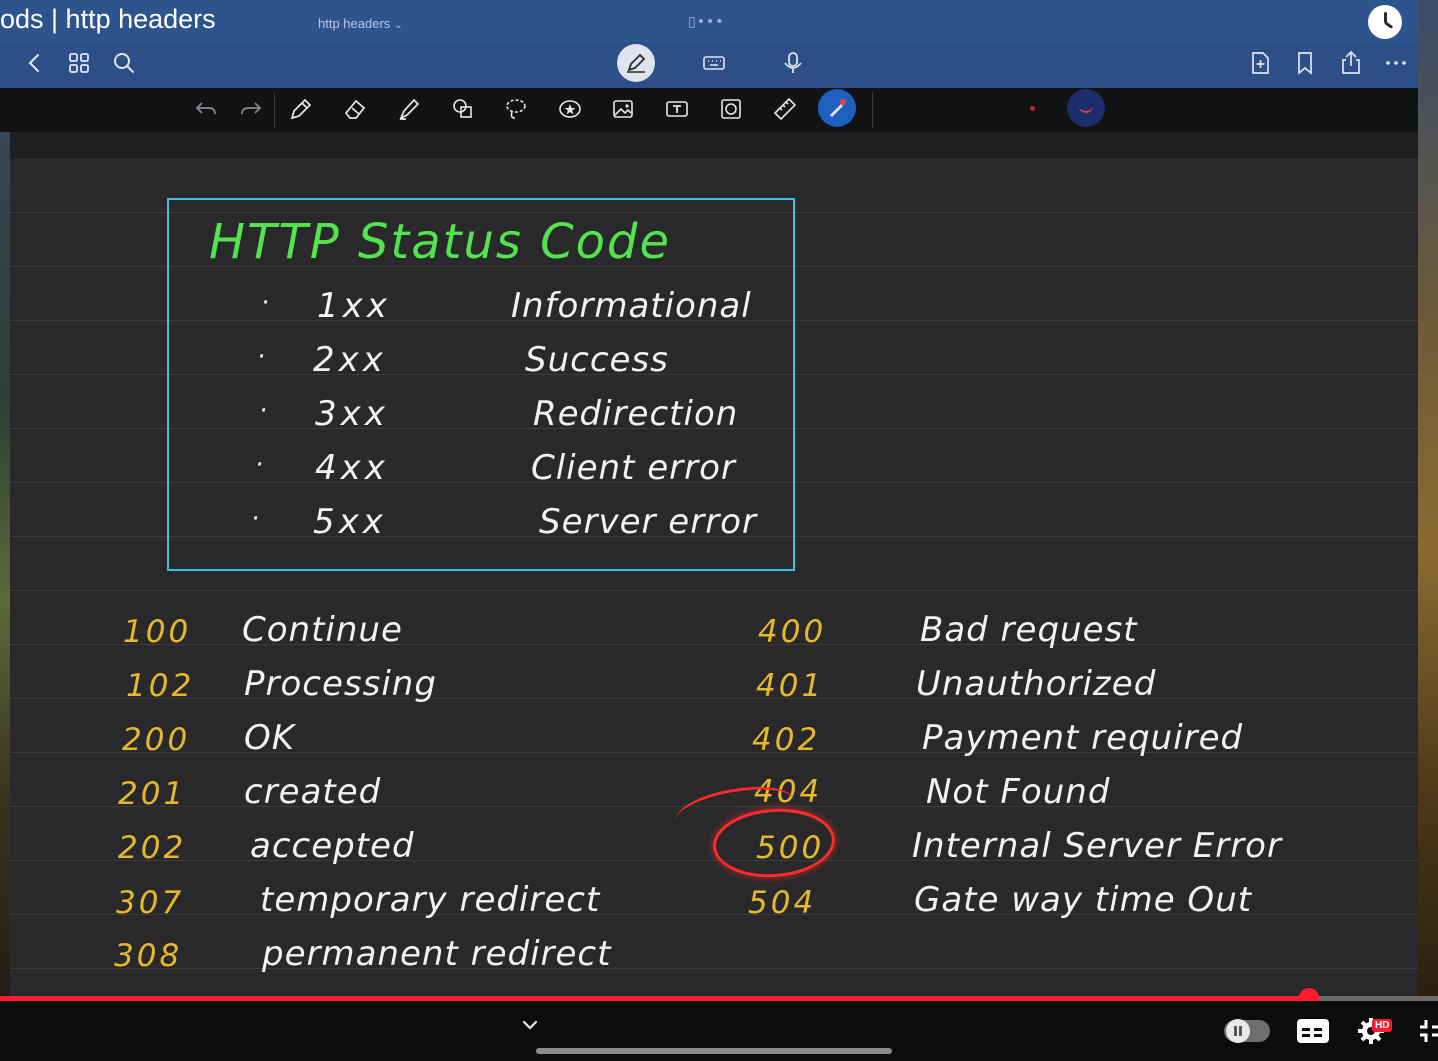  I want to click on bookmark-icon, so click(1305, 63).